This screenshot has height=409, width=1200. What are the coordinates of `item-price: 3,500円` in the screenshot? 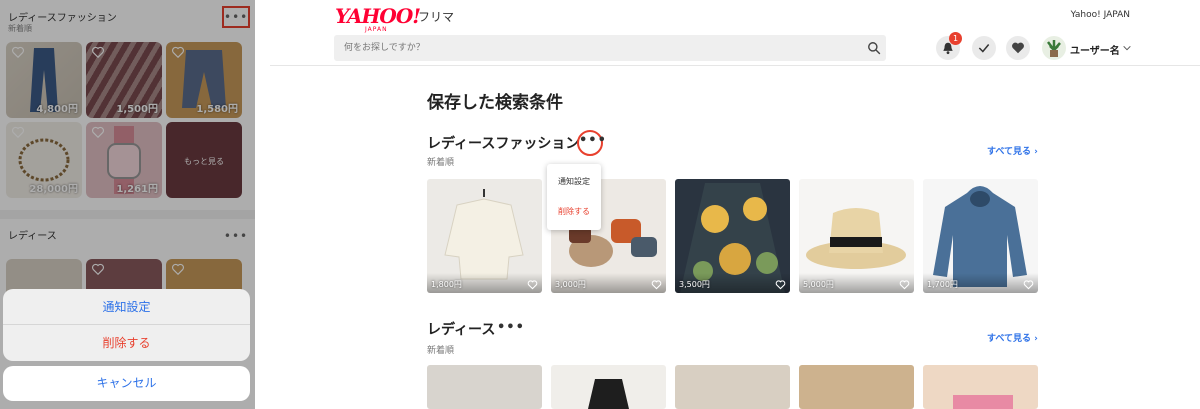 It's located at (694, 284).